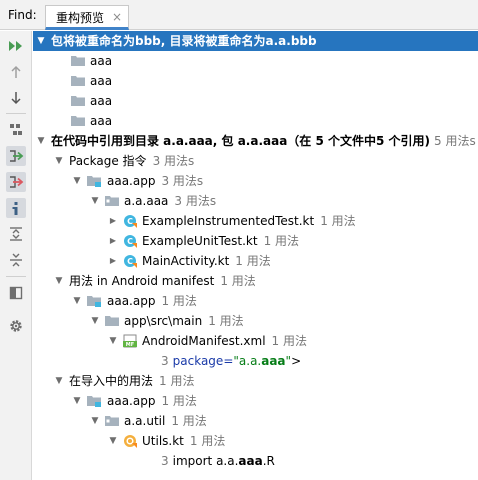 The image size is (478, 480). Describe the element at coordinates (163, 321) in the screenshot. I see `directory-label: app\src\main` at that location.